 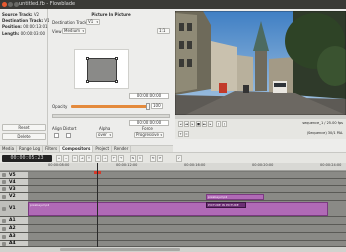 I want to click on clip-view-icon: C, so click(x=186, y=134).